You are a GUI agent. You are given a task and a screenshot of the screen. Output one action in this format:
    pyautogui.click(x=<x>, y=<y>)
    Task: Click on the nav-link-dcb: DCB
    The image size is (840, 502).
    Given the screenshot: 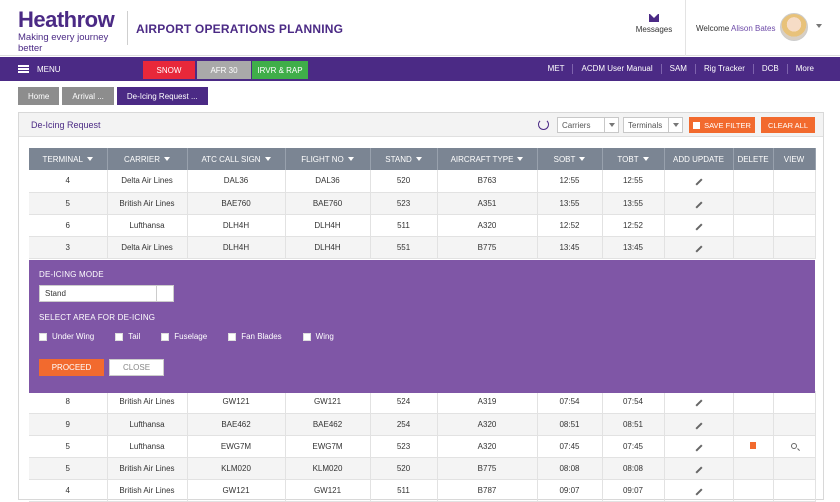 What is the action you would take?
    pyautogui.click(x=769, y=69)
    